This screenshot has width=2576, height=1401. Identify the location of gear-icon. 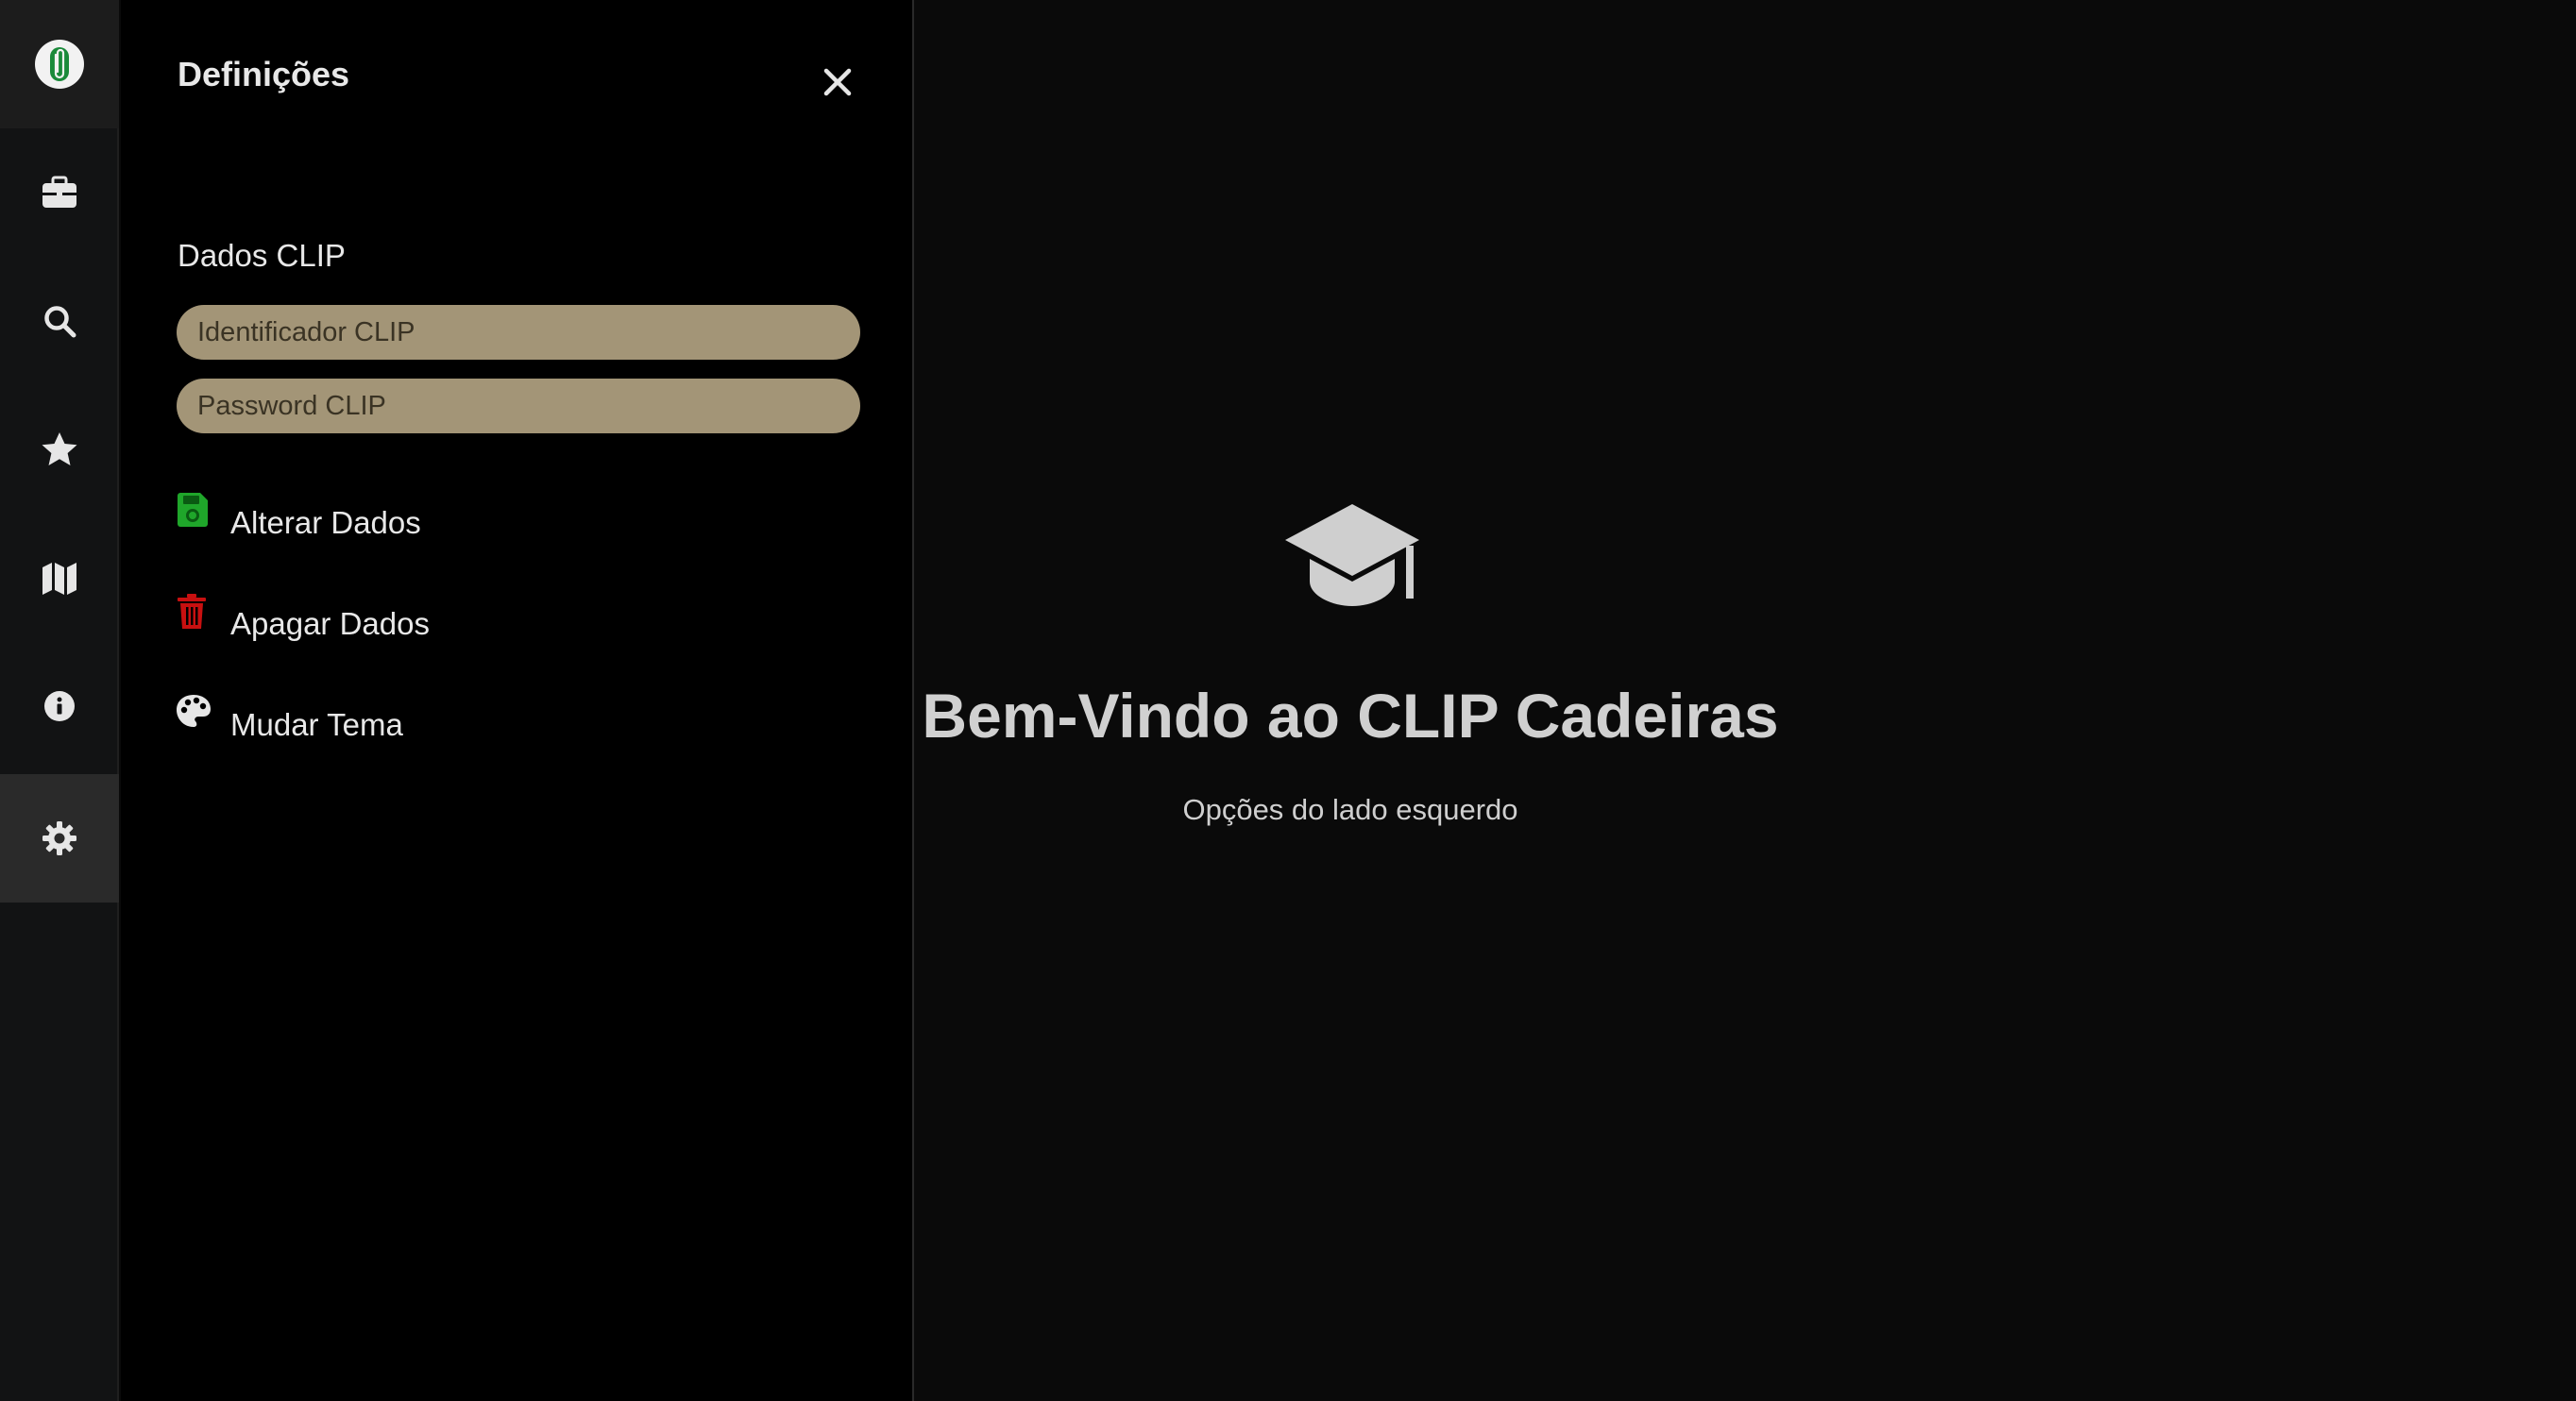
(59, 838).